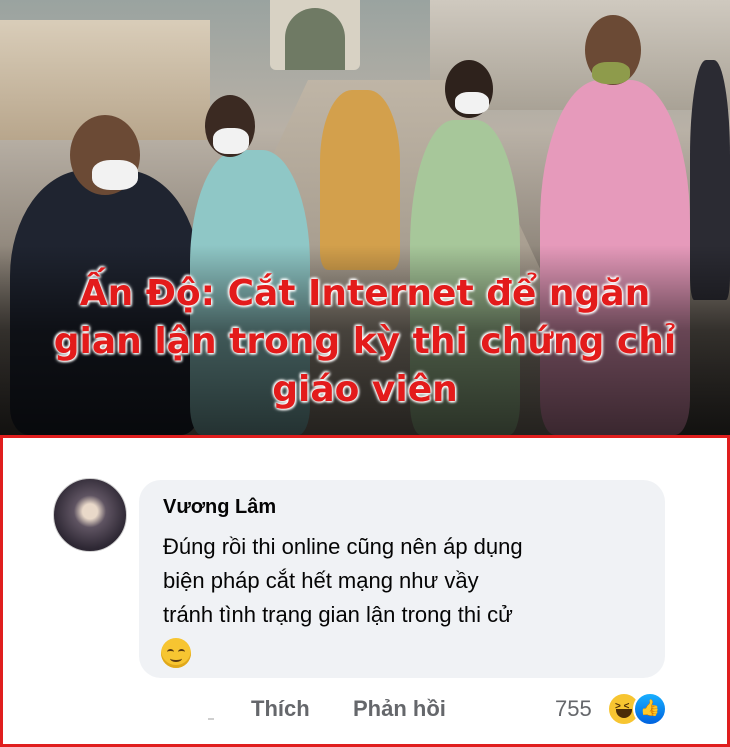 The width and height of the screenshot is (730, 747). I want to click on relieved-face-emoji-icon, so click(176, 653).